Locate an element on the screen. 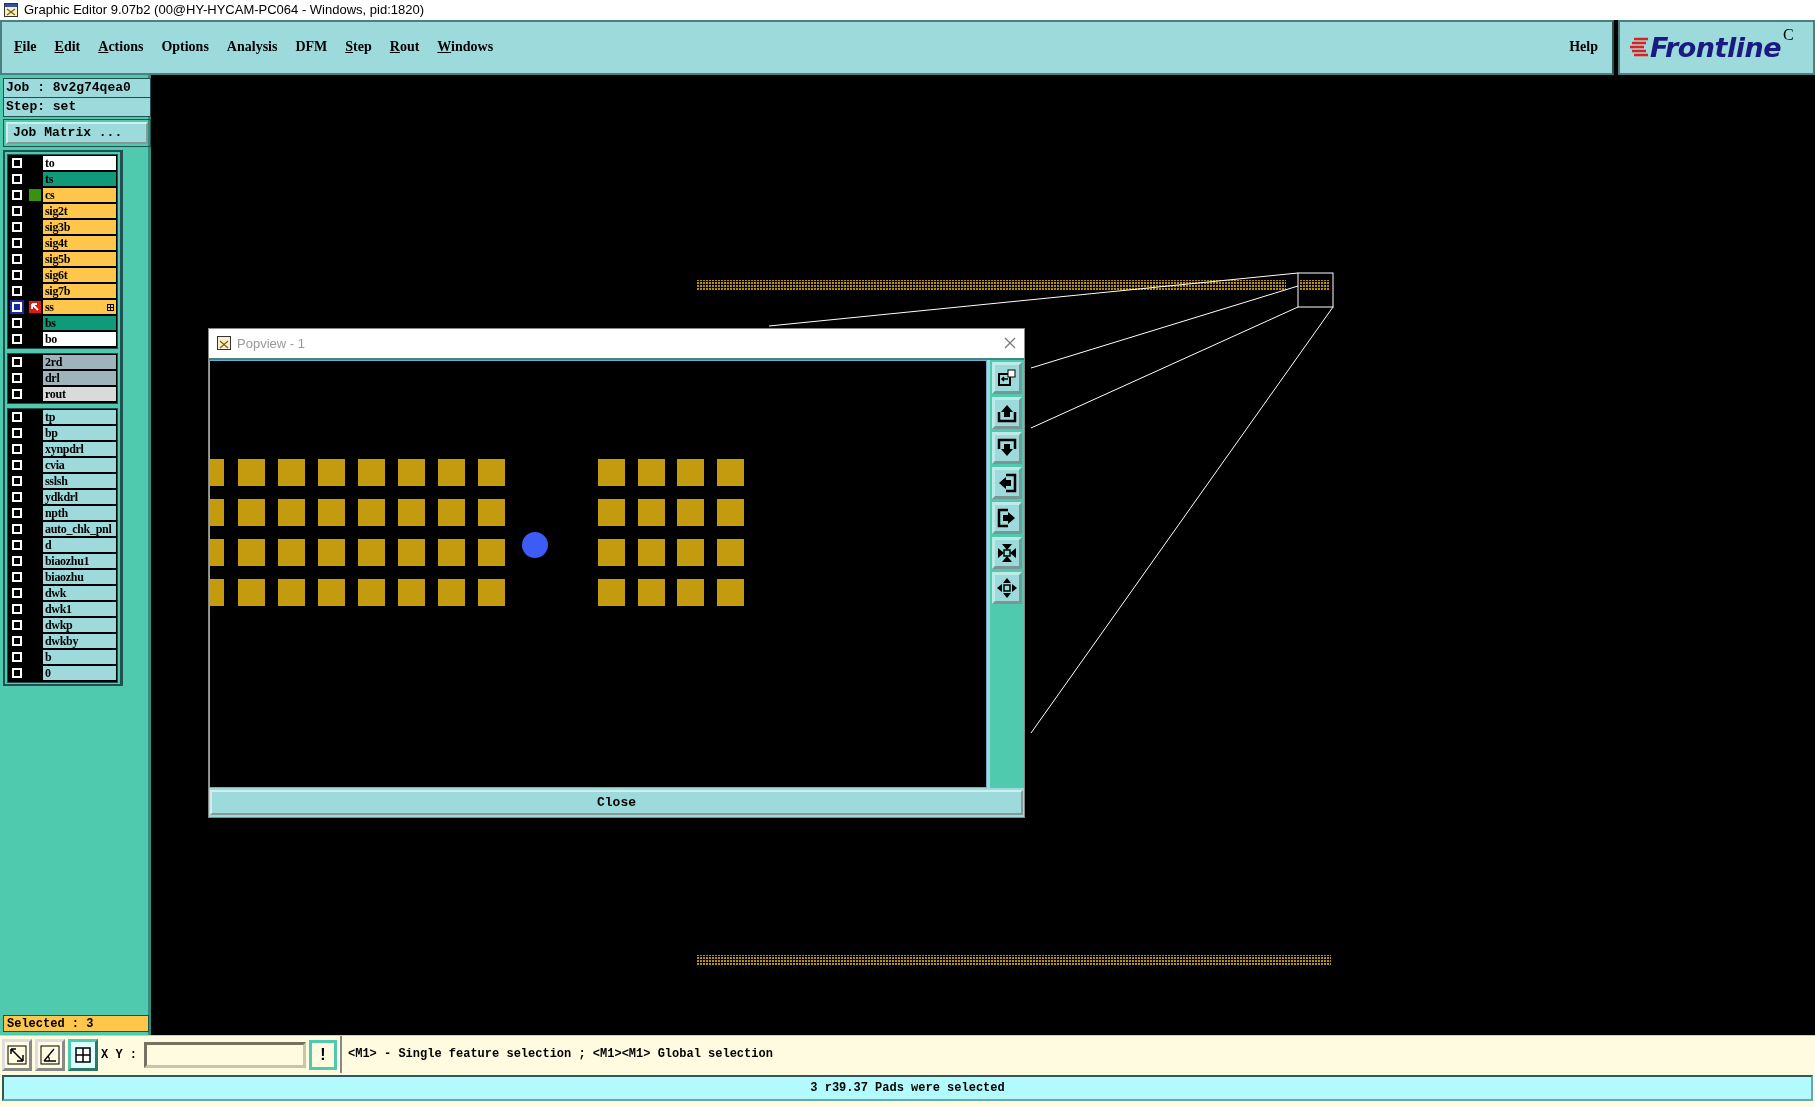  layer-name: dwk1 is located at coordinates (79, 609).